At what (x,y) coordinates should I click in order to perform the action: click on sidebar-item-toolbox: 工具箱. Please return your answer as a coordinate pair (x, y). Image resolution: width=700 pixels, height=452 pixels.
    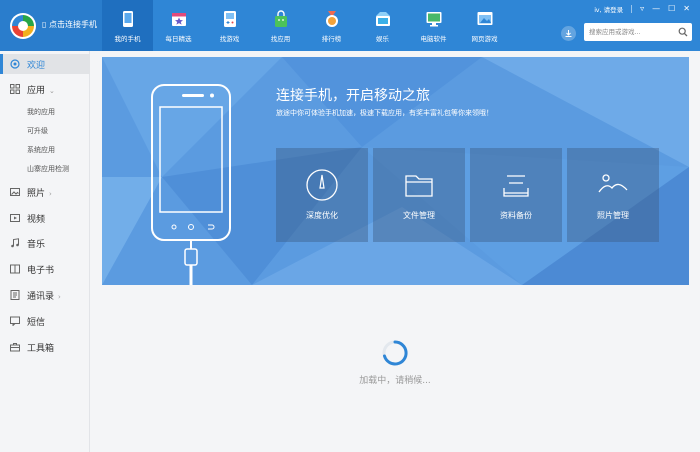
    Looking at the image, I should click on (45, 347).